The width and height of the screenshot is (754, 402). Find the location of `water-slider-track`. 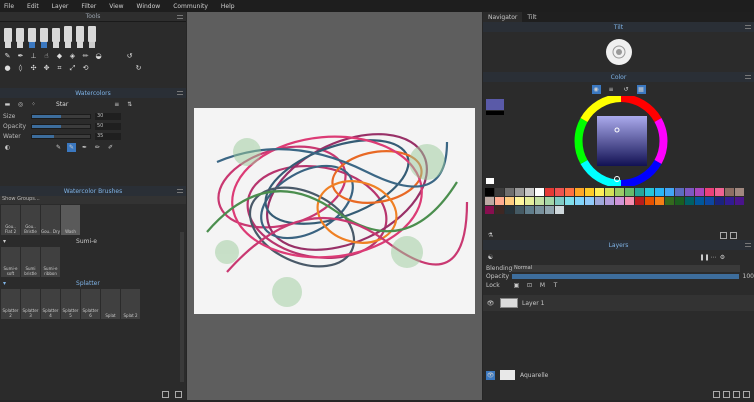

water-slider-track is located at coordinates (61, 136).